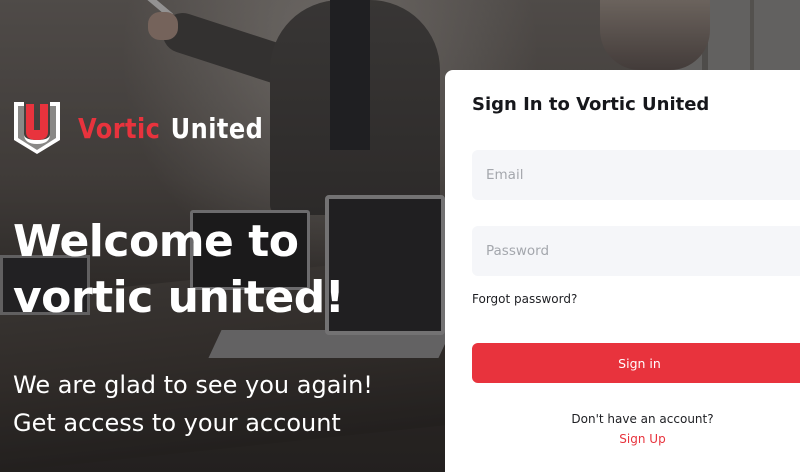 The image size is (800, 472). Describe the element at coordinates (636, 251) in the screenshot. I see `password-field` at that location.